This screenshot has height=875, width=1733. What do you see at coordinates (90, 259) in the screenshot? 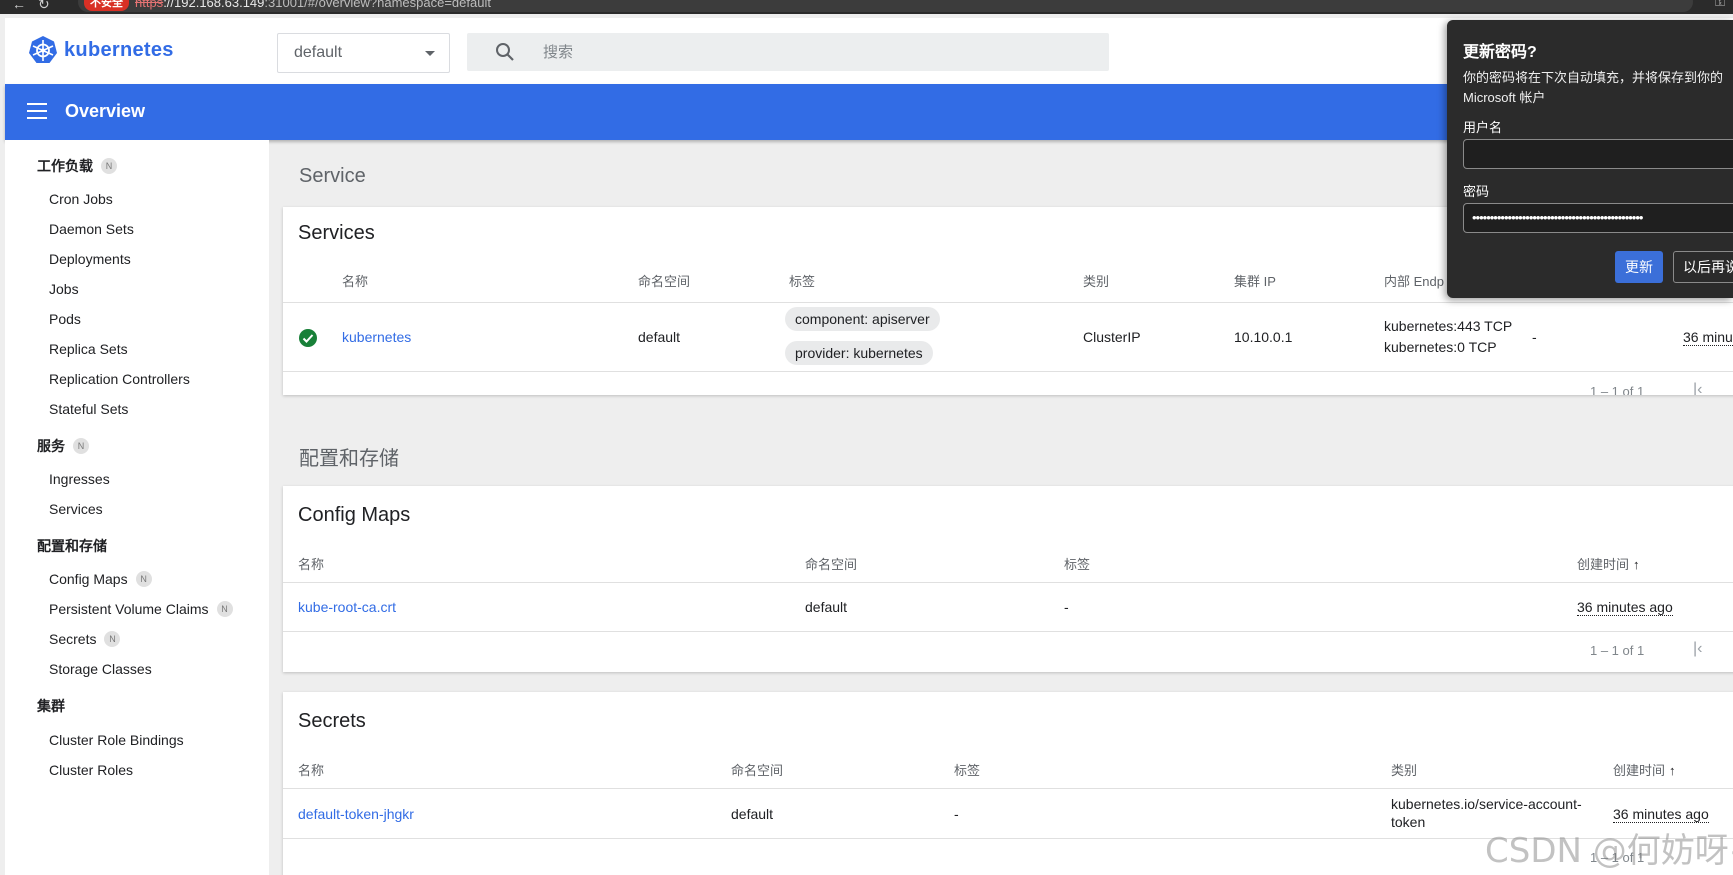
I see `sidebar-item-deployments: Deployments` at bounding box center [90, 259].